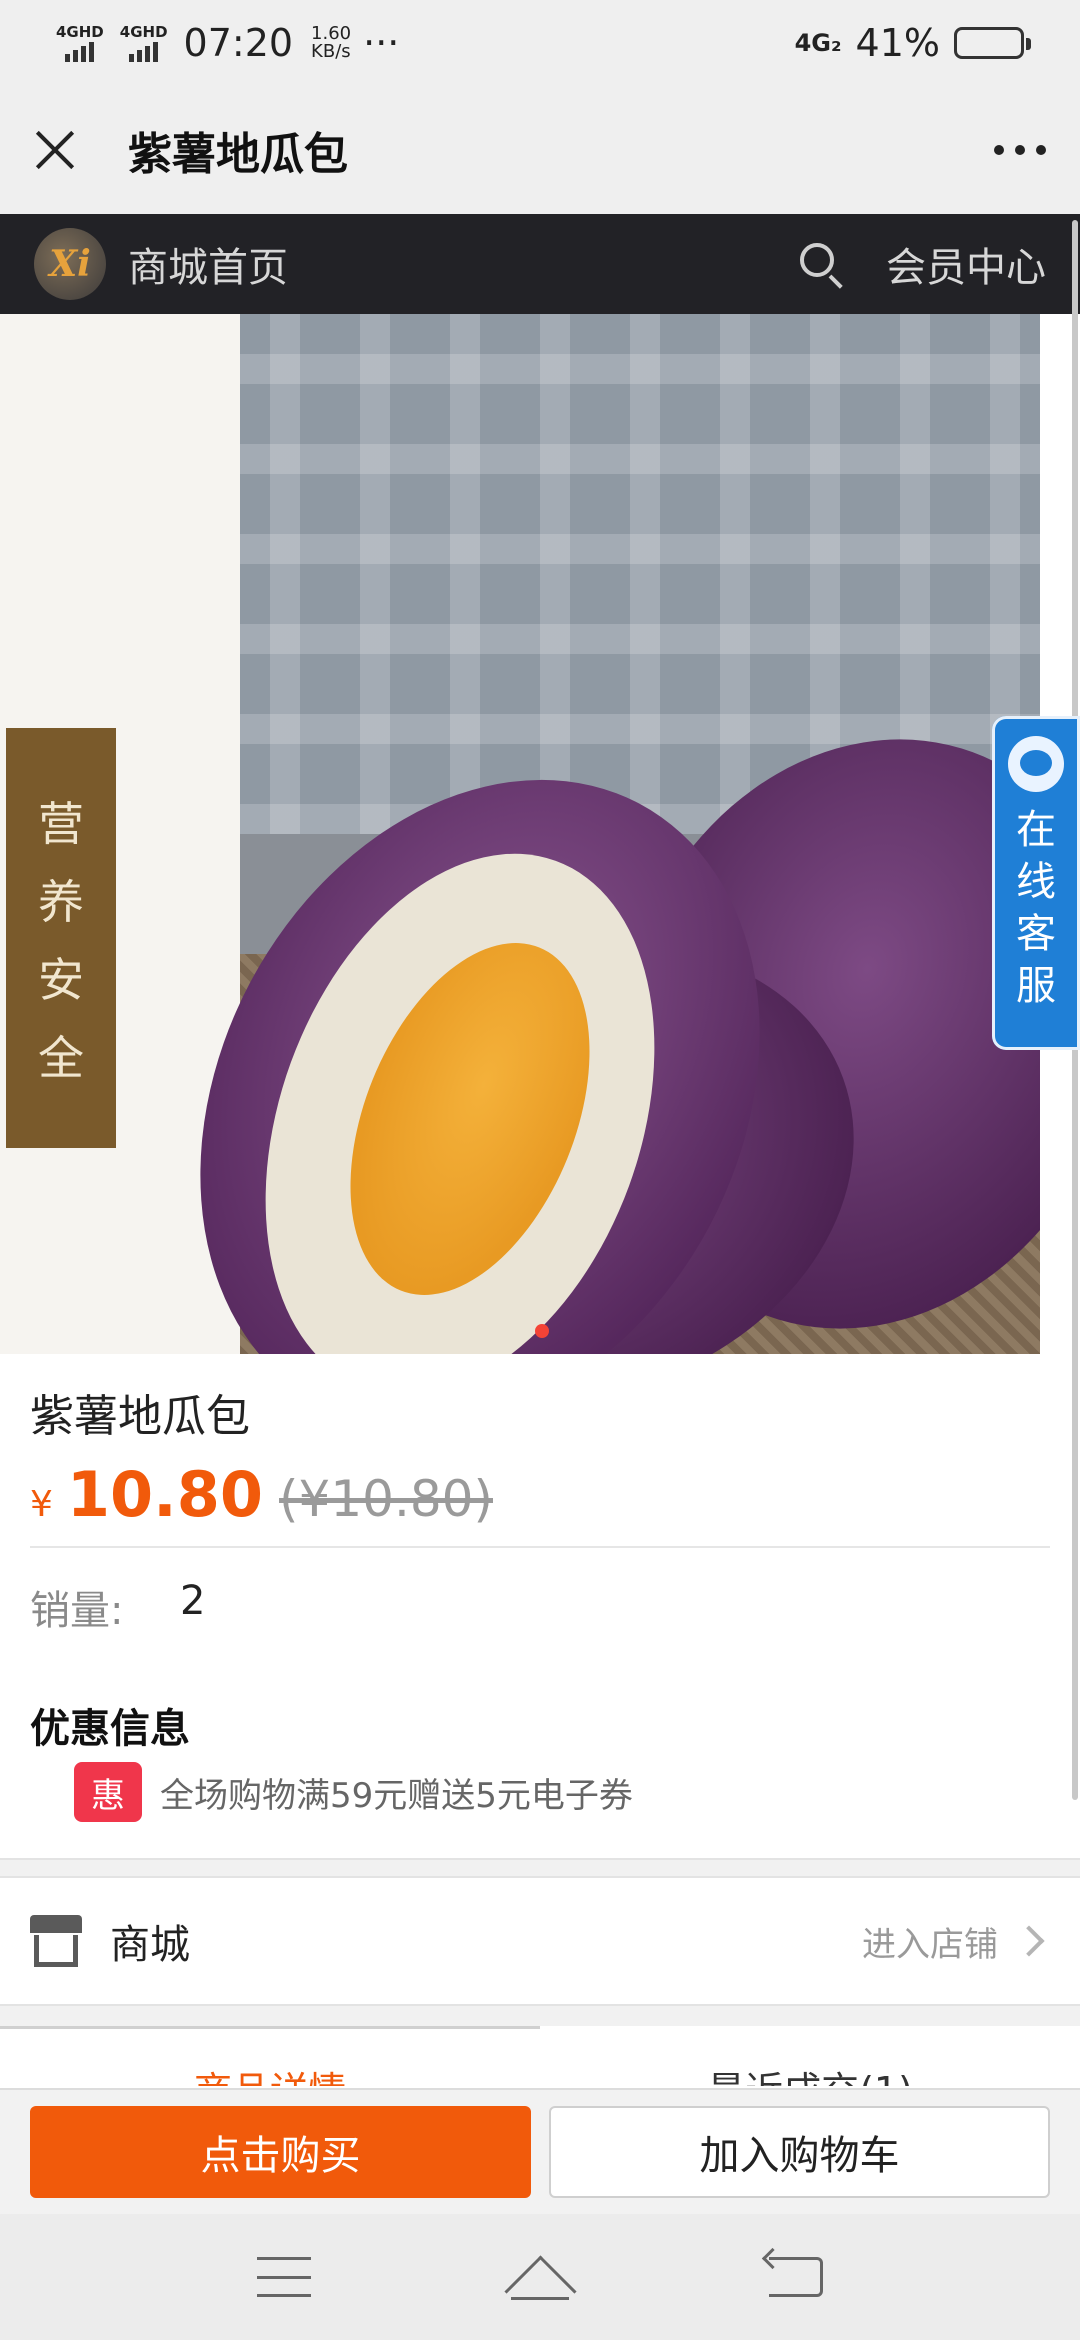 The width and height of the screenshot is (1080, 2340). Describe the element at coordinates (61, 902) in the screenshot. I see `banner-char: 养` at that location.